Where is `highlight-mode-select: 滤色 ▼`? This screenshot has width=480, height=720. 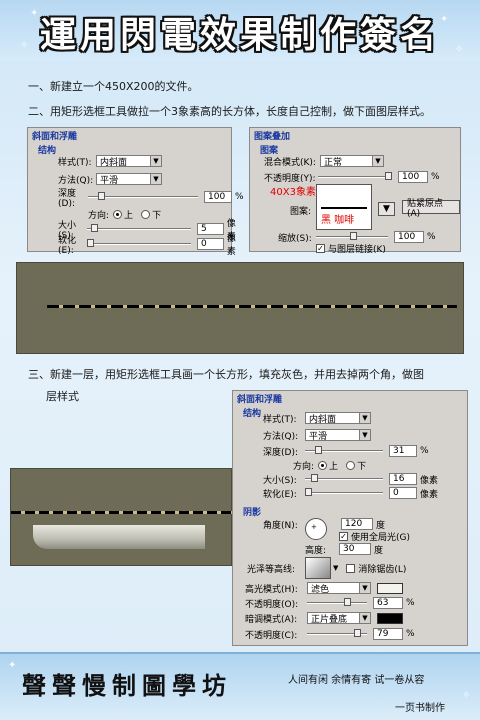
highlight-mode-select: 滤色 ▼ is located at coordinates (339, 588).